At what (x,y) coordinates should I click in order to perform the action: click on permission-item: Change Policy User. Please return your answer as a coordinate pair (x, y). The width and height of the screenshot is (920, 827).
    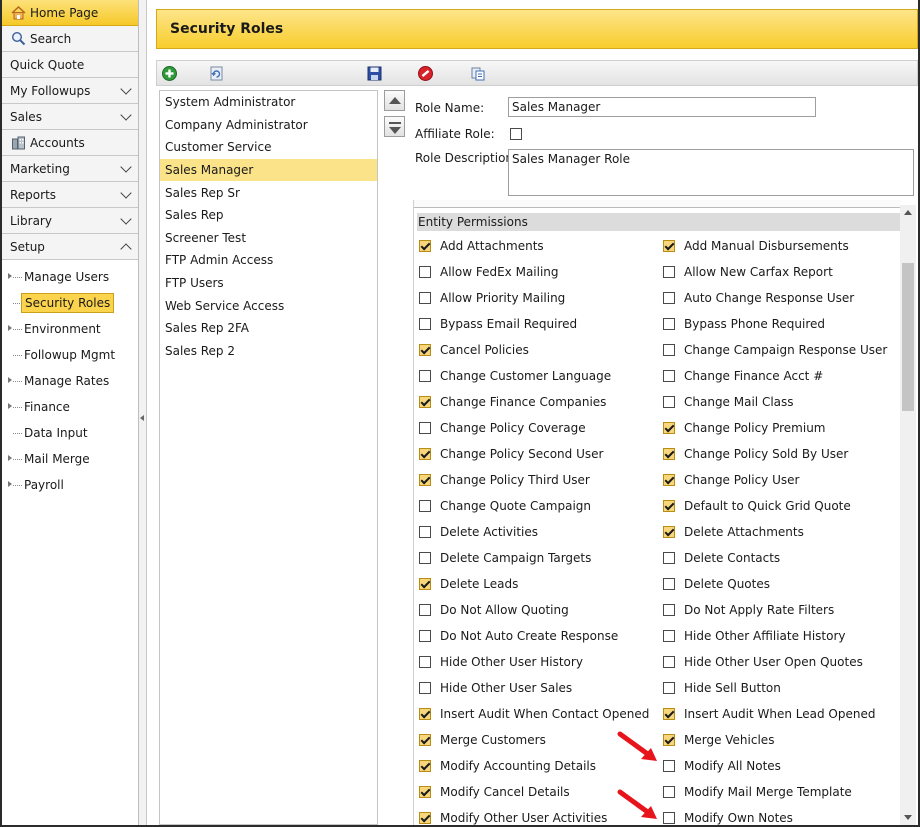
    Looking at the image, I should click on (731, 480).